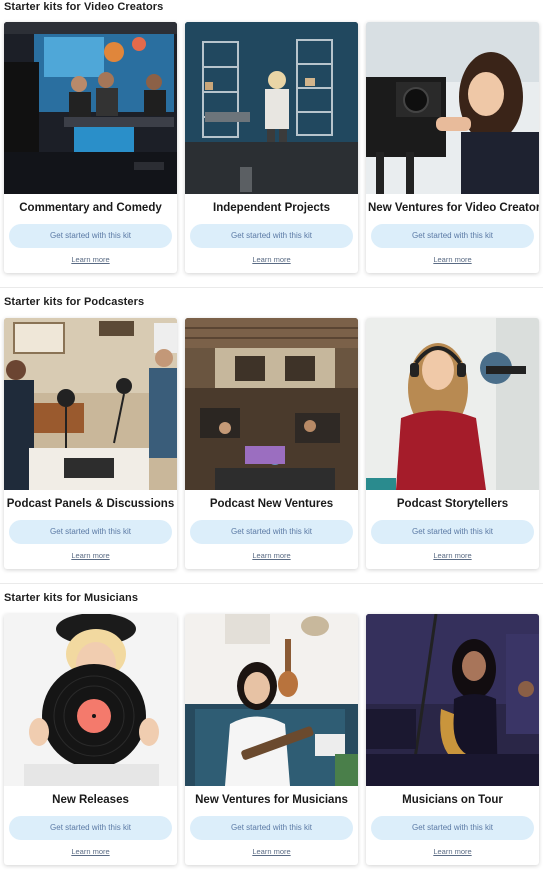 This screenshot has width=543, height=874. Describe the element at coordinates (90, 208) in the screenshot. I see `kit-title: Commentary and Comedy` at that location.